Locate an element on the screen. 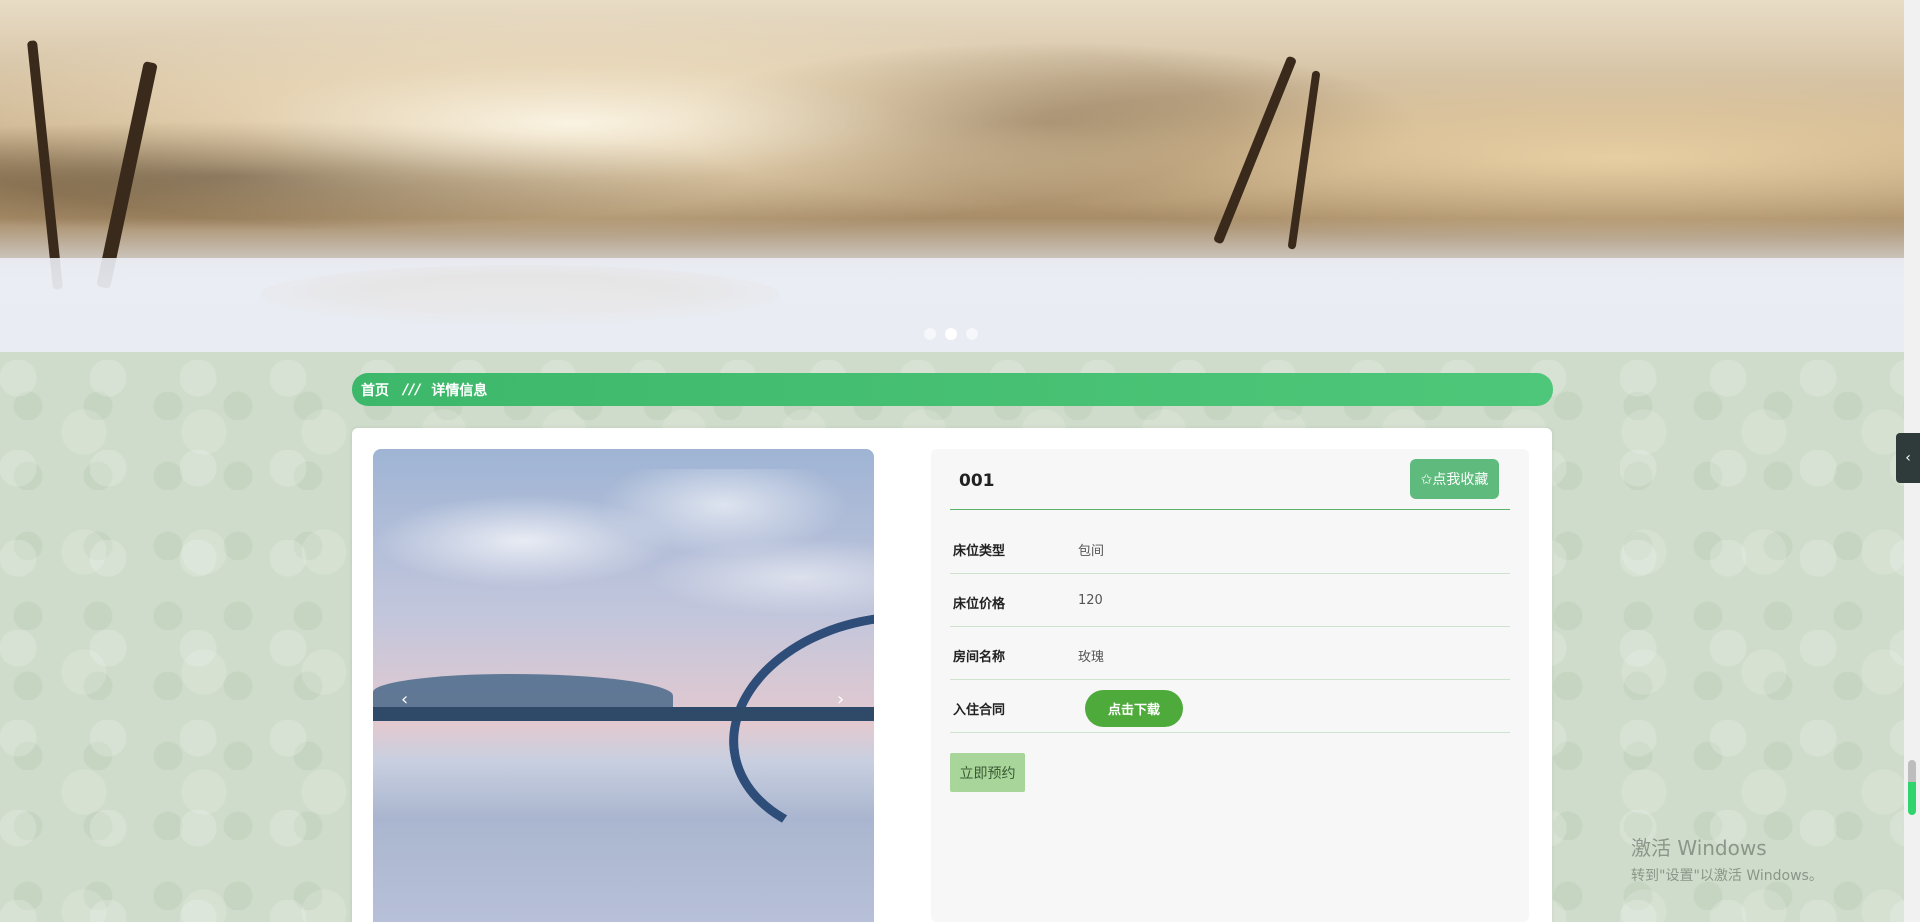 The image size is (1920, 922). field-value: 玫瑰 is located at coordinates (1091, 657).